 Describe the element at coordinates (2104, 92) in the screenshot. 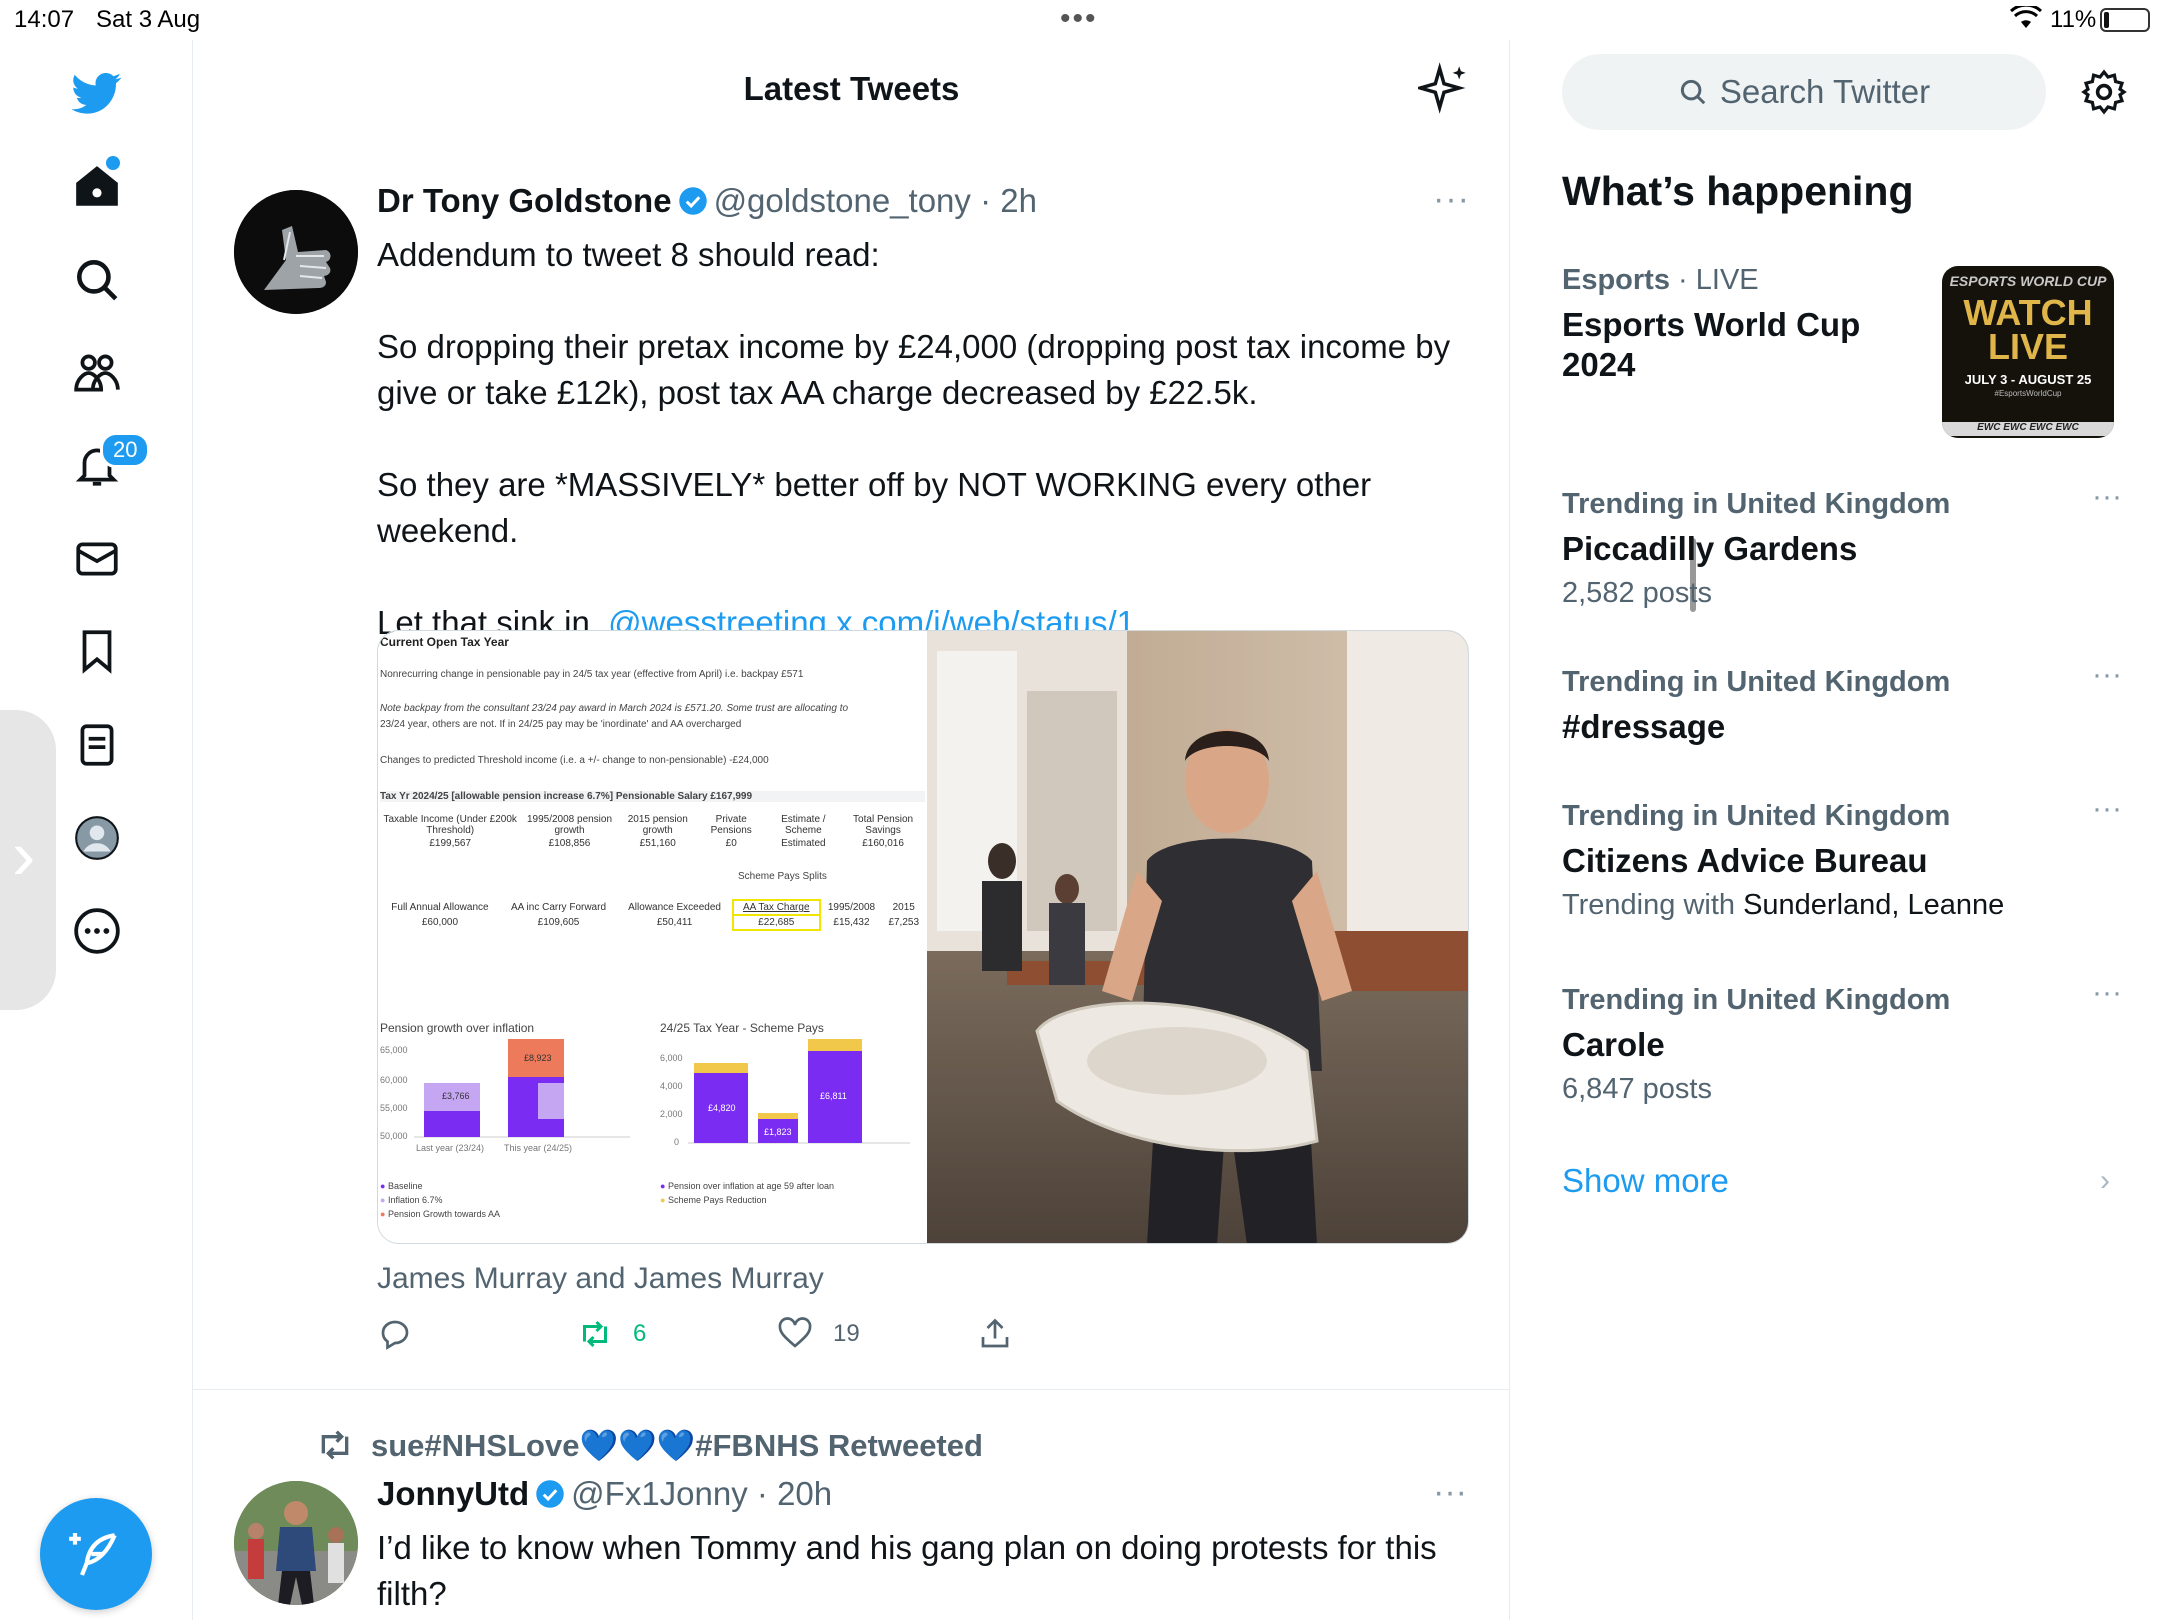

I see `gear-icon` at that location.